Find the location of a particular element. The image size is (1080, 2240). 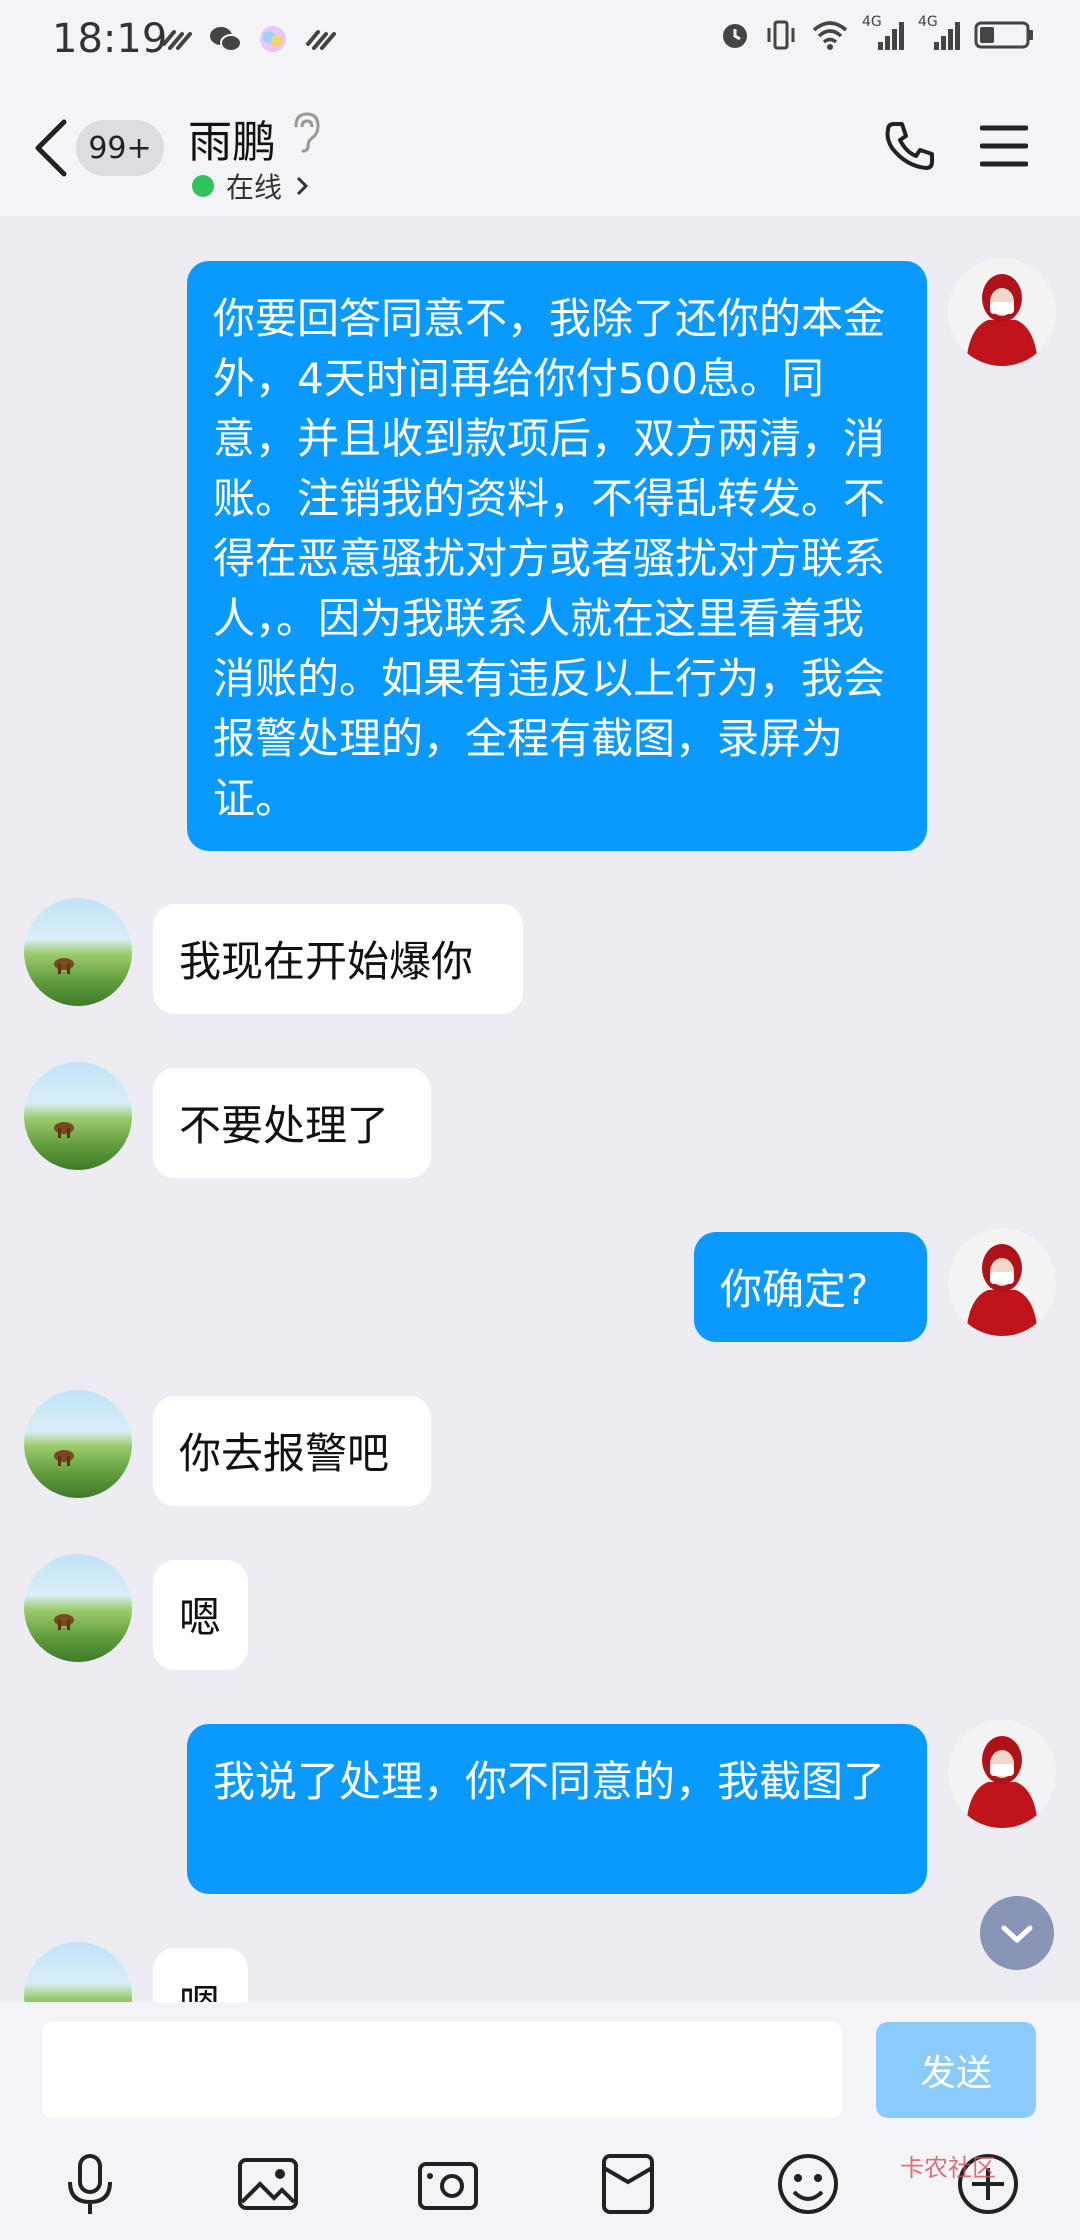

red-packet-icon is located at coordinates (628, 2184).